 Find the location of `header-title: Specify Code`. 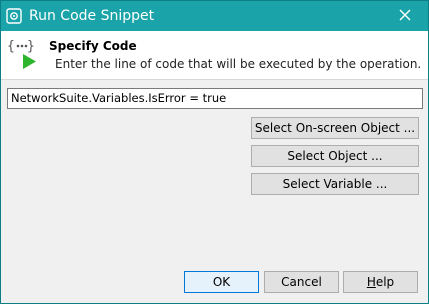

header-title: Specify Code is located at coordinates (93, 46).